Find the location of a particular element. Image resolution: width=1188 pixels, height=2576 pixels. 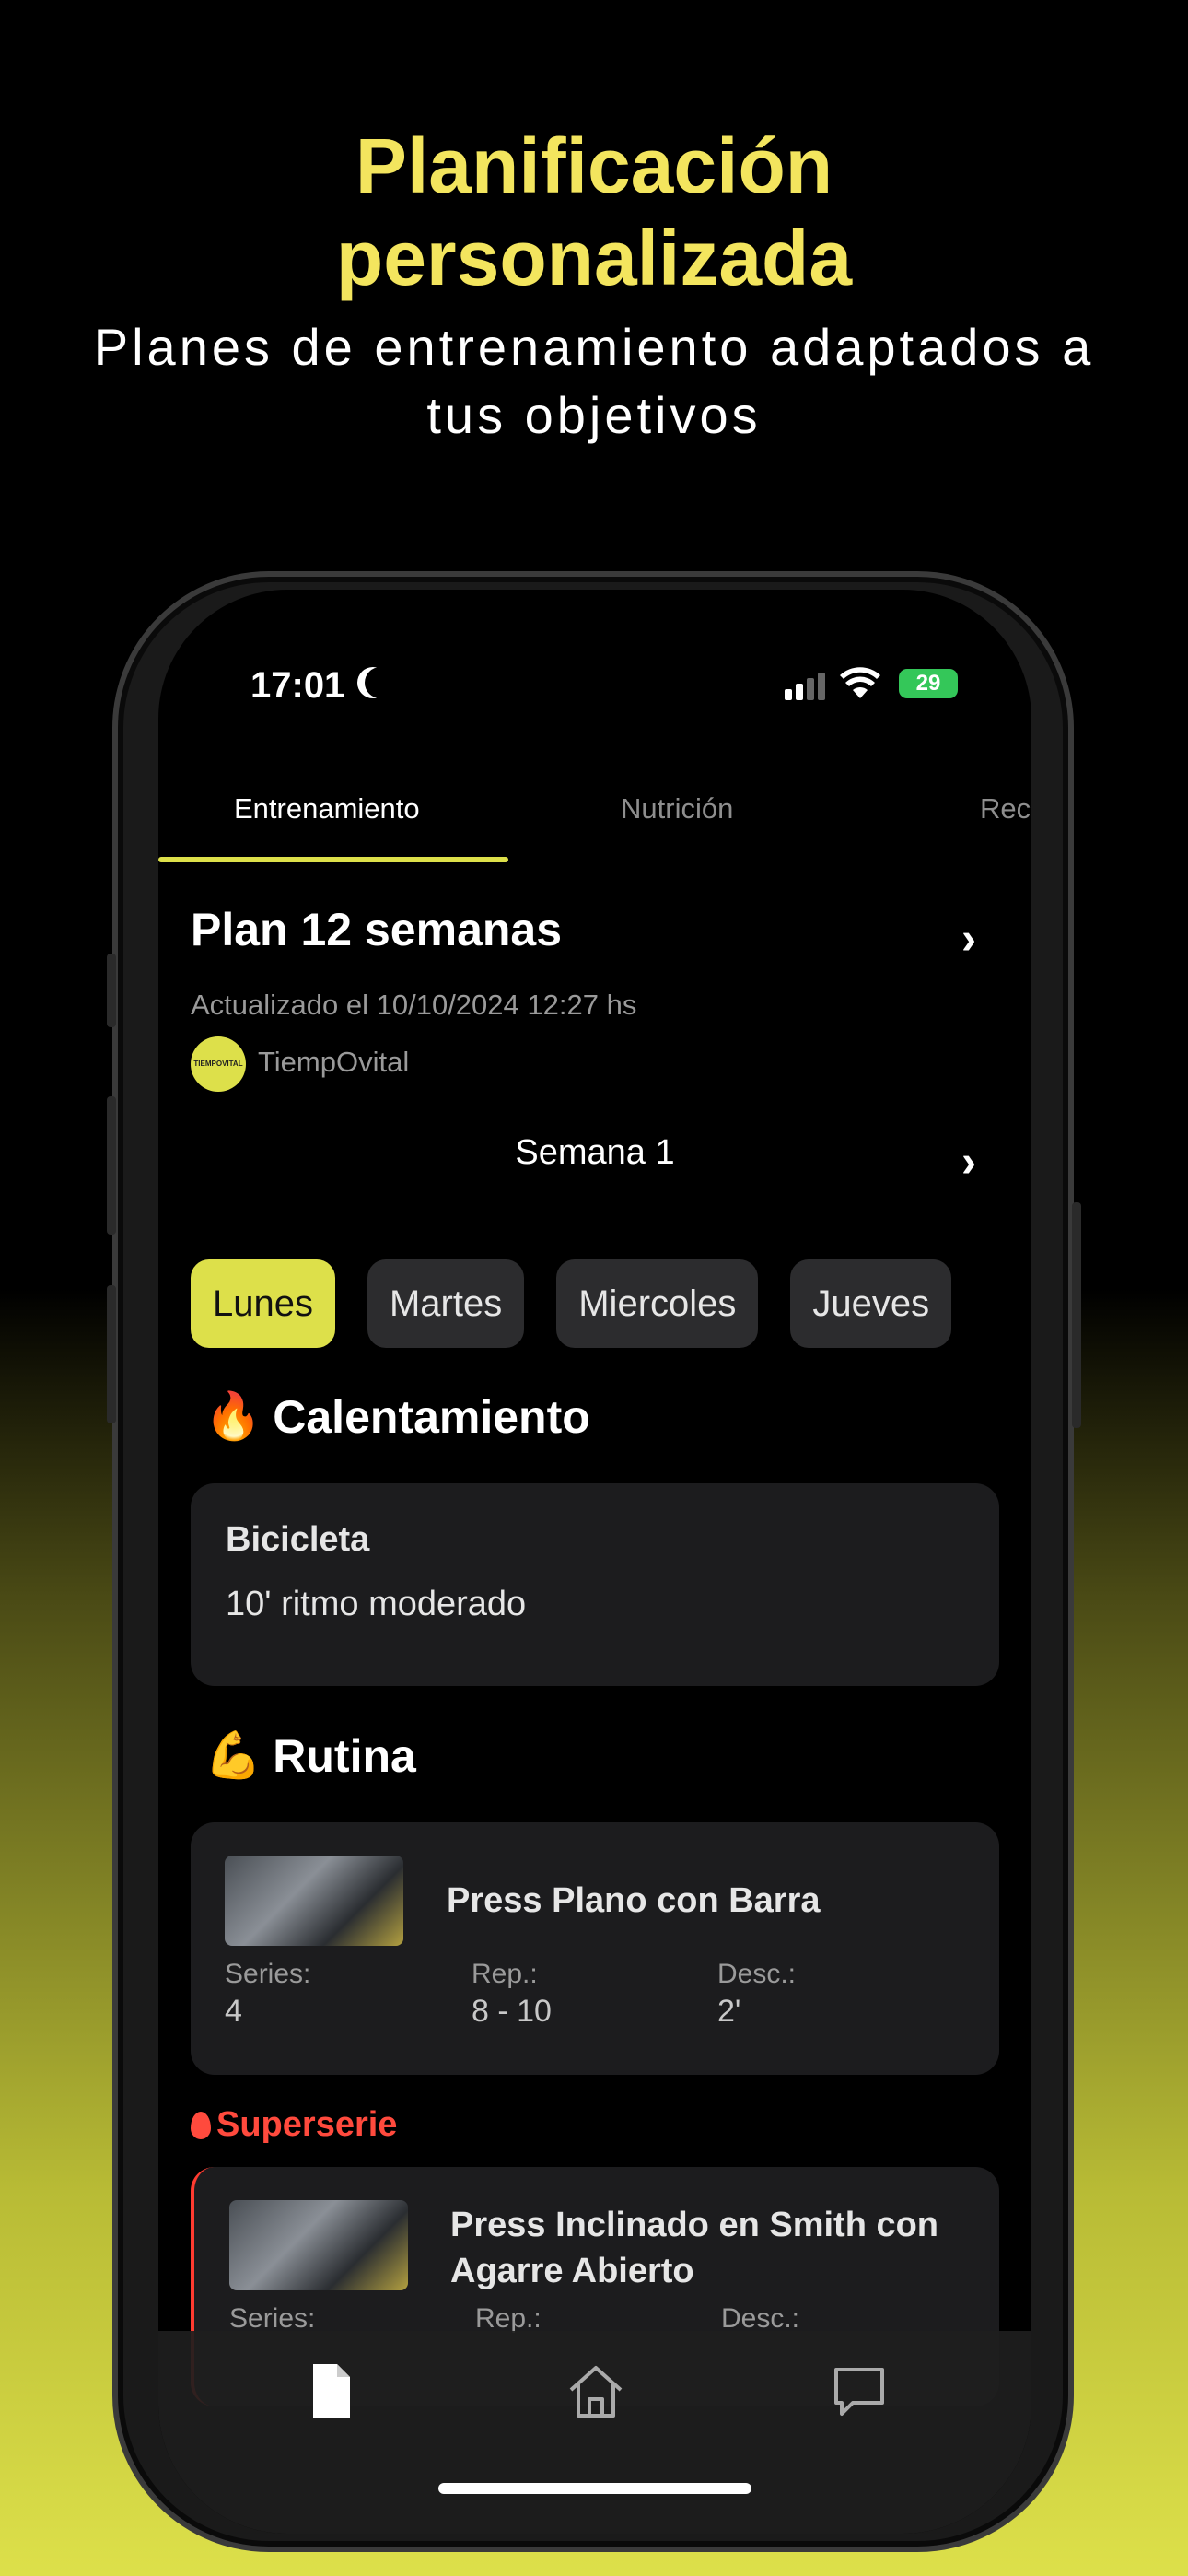

exercise-name-line2: Agarre Abierto is located at coordinates (572, 2271).